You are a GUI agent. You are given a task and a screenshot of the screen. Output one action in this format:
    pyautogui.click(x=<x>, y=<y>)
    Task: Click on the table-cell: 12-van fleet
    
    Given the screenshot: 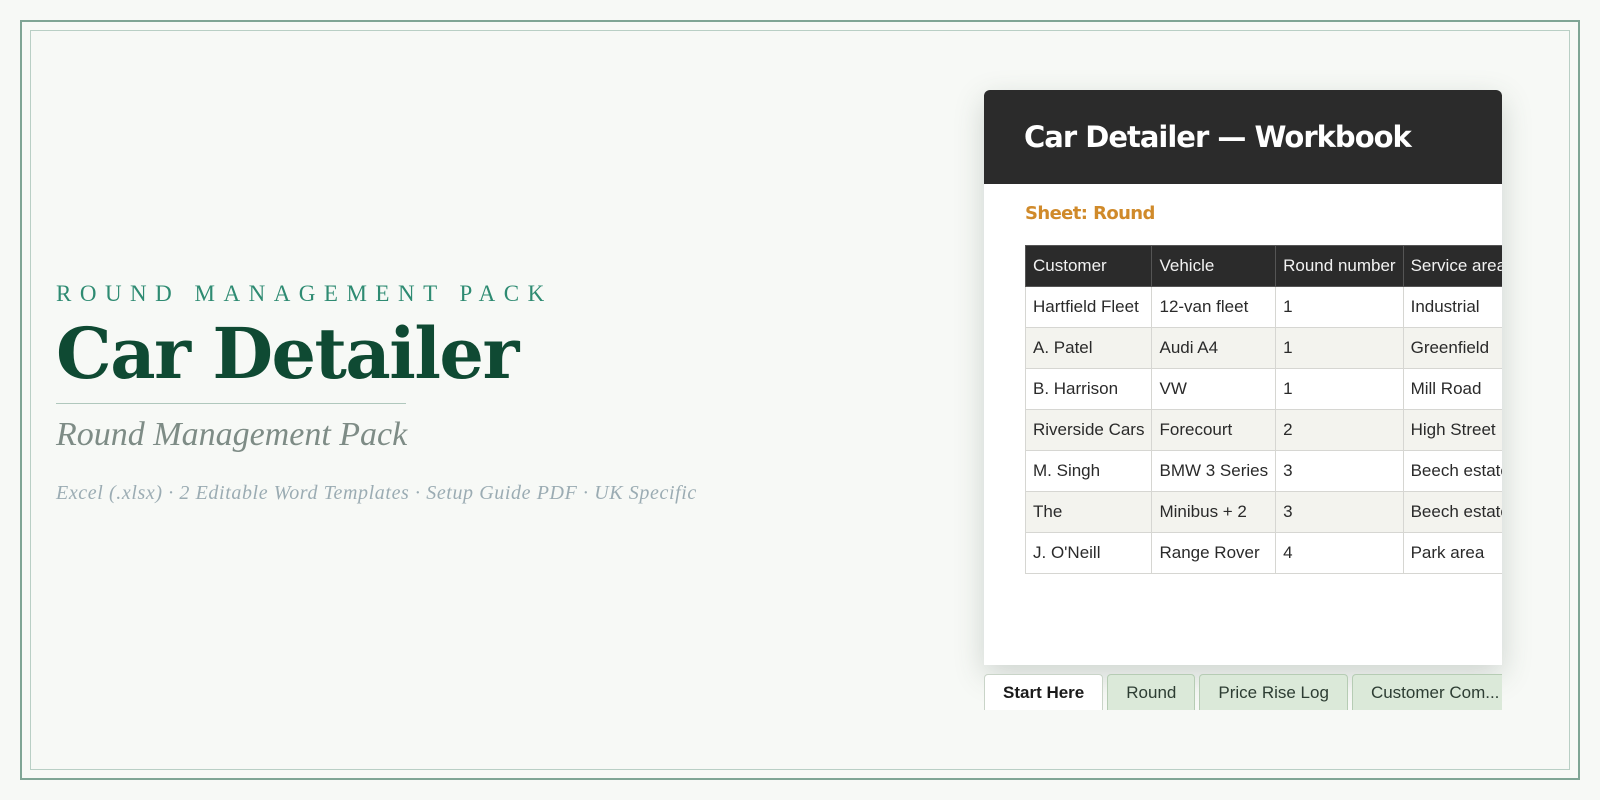 What is the action you would take?
    pyautogui.click(x=1214, y=307)
    